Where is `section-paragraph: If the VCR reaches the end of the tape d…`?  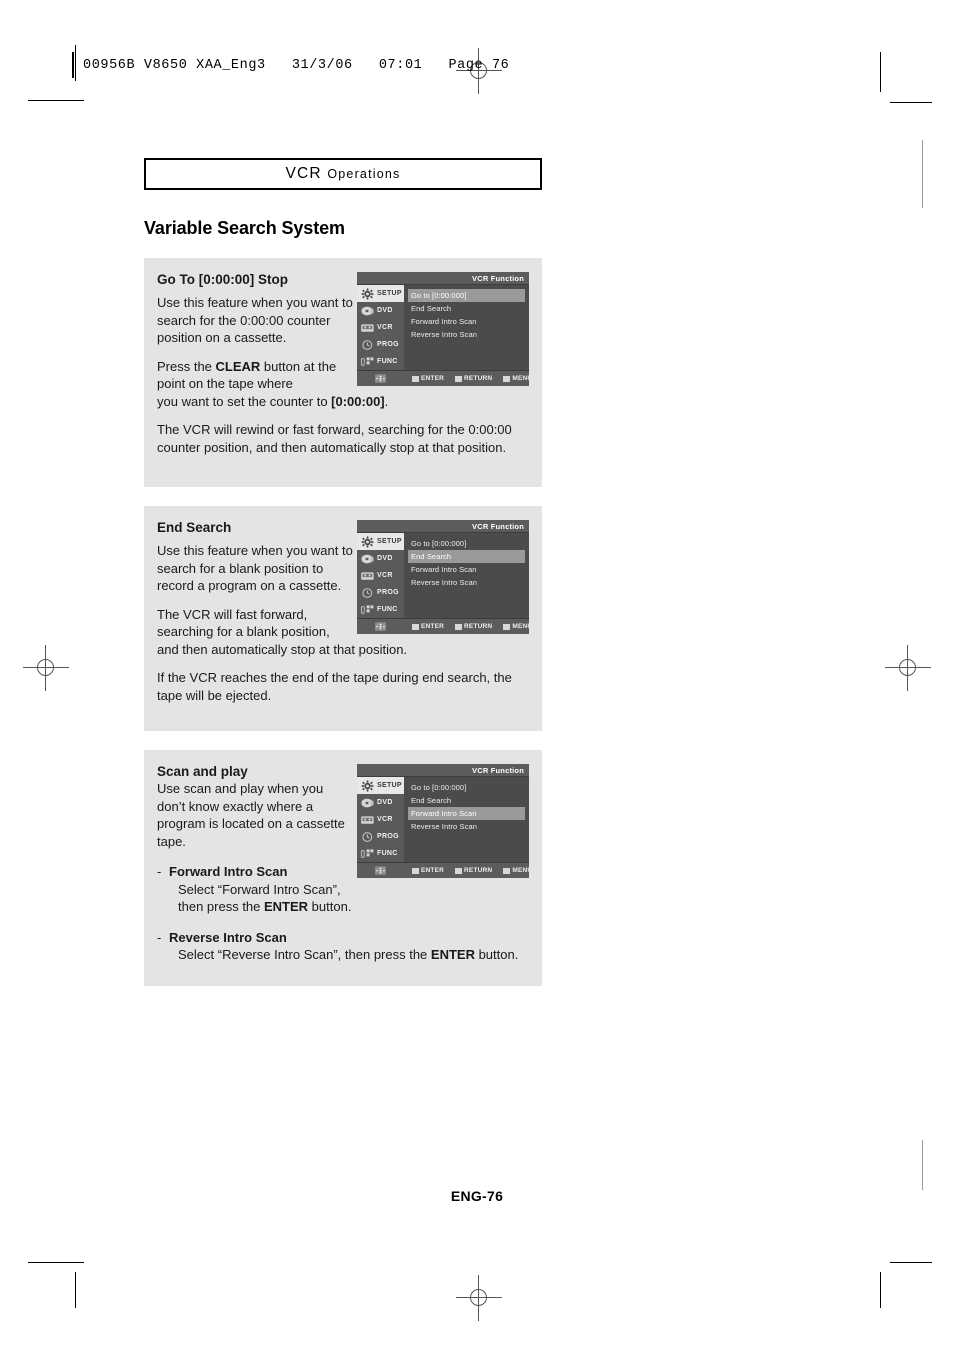 section-paragraph: If the VCR reaches the end of the tape d… is located at coordinates (334, 686).